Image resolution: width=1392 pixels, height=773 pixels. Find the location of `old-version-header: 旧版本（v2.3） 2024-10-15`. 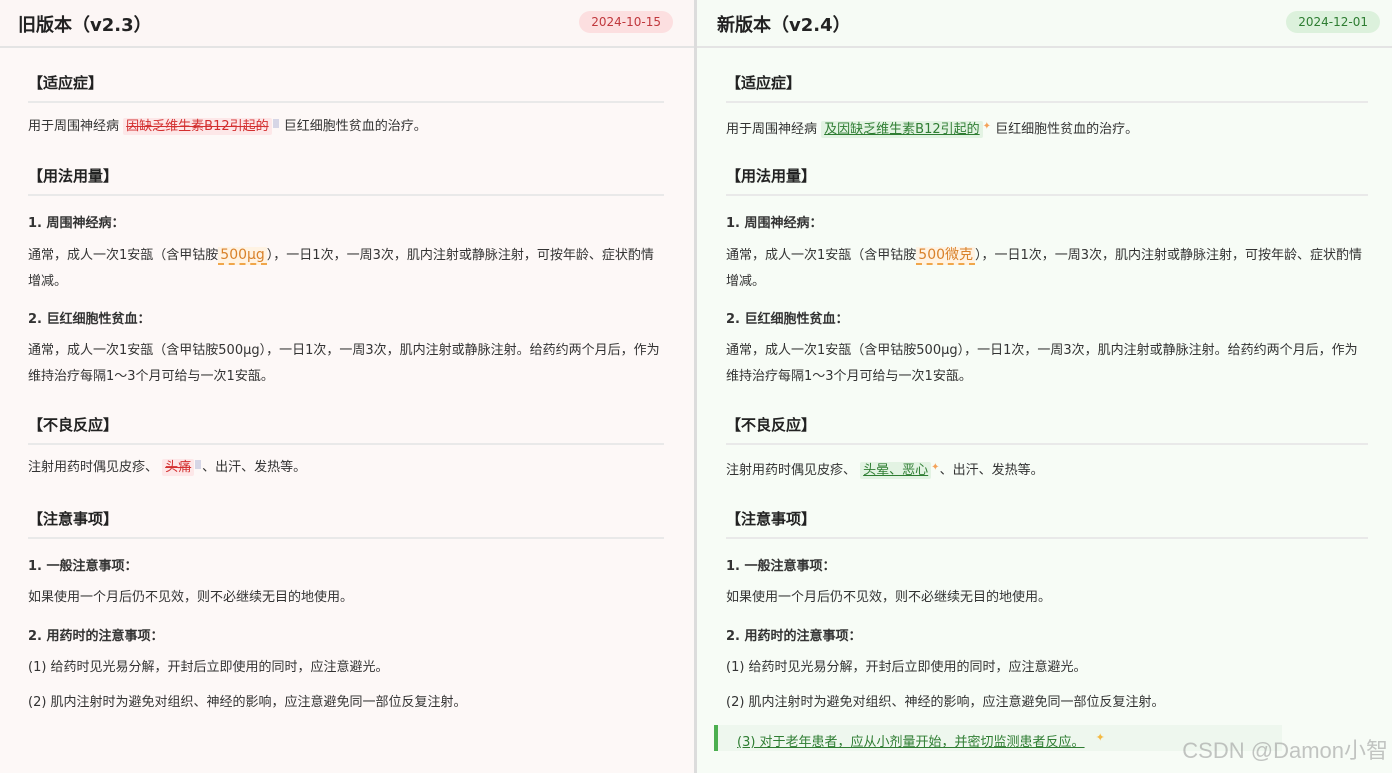

old-version-header: 旧版本（v2.3） 2024-10-15 is located at coordinates (347, 24).